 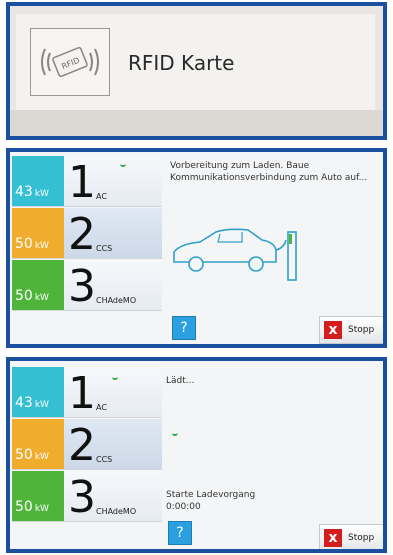 I want to click on process-label: Starte Ladevorgang, so click(x=211, y=495).